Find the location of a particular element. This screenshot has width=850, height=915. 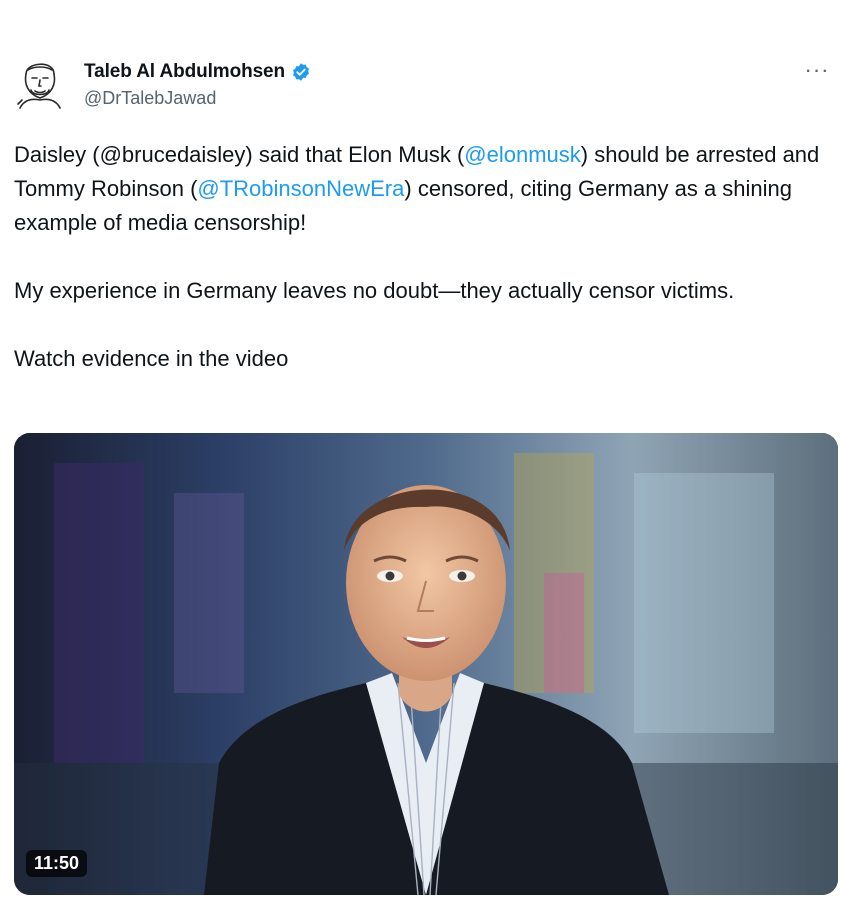

video-duration-badge: 11:50 is located at coordinates (57, 863).